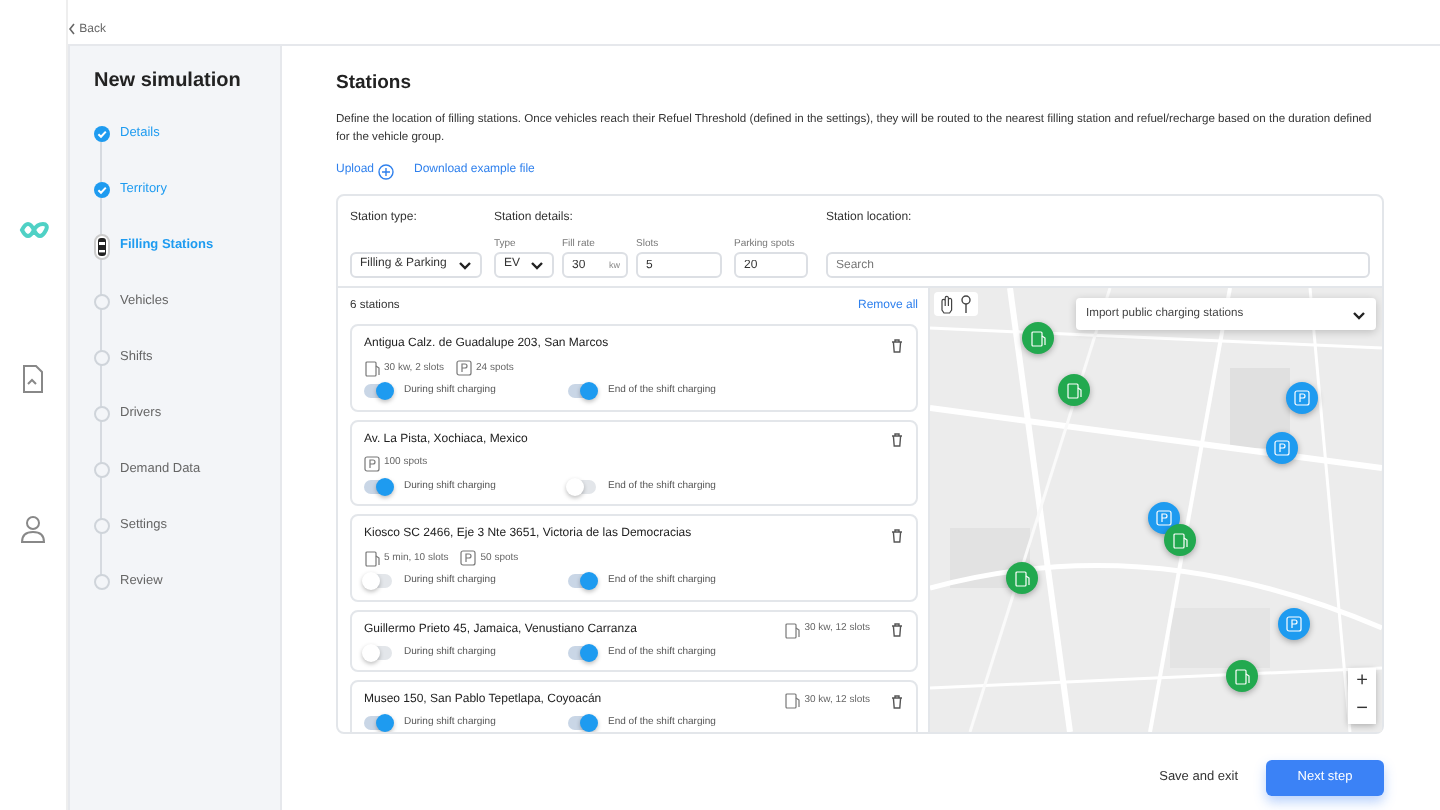  Describe the element at coordinates (33, 529) in the screenshot. I see `user-icon` at that location.